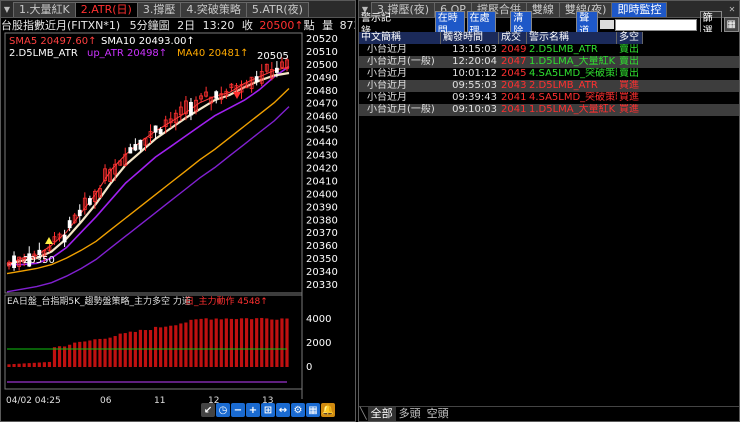 This screenshot has width=740, height=422. I want to click on table-row: 小台近月 10:01:12 204574.SA5LMD_突破策略賣出, so click(549, 74).